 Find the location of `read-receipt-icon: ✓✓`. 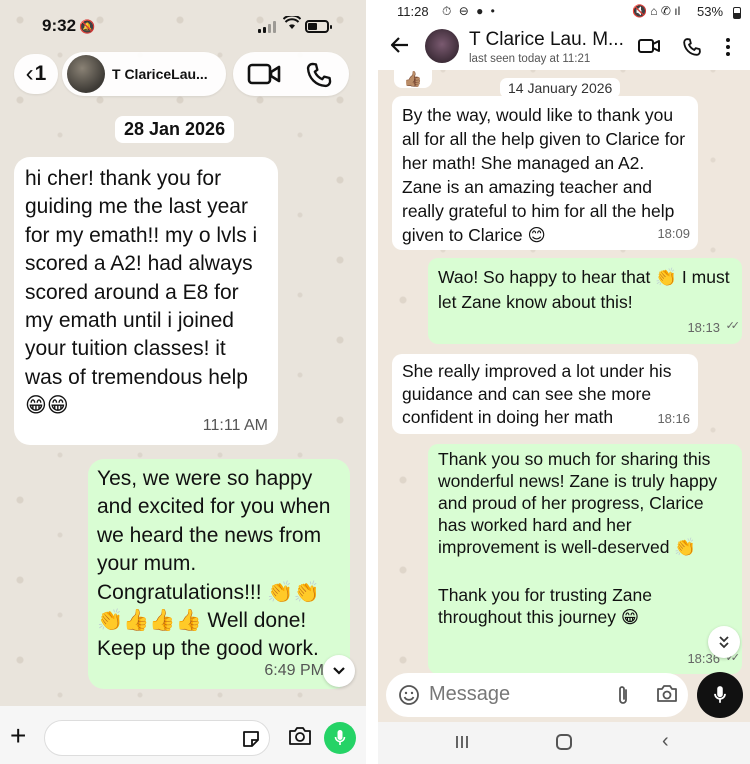

read-receipt-icon: ✓✓ is located at coordinates (733, 326).